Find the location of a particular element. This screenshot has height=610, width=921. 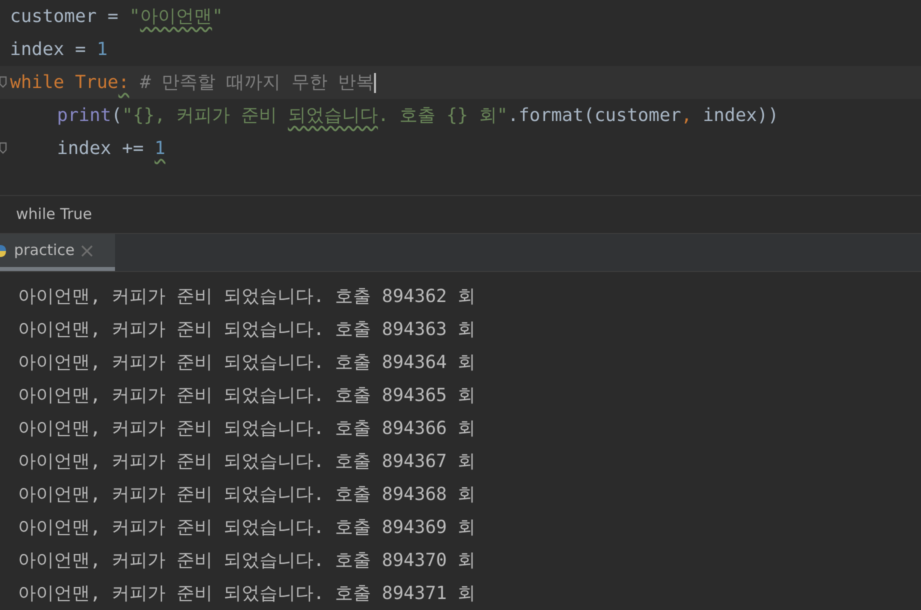

code-token: index)) is located at coordinates (740, 115).